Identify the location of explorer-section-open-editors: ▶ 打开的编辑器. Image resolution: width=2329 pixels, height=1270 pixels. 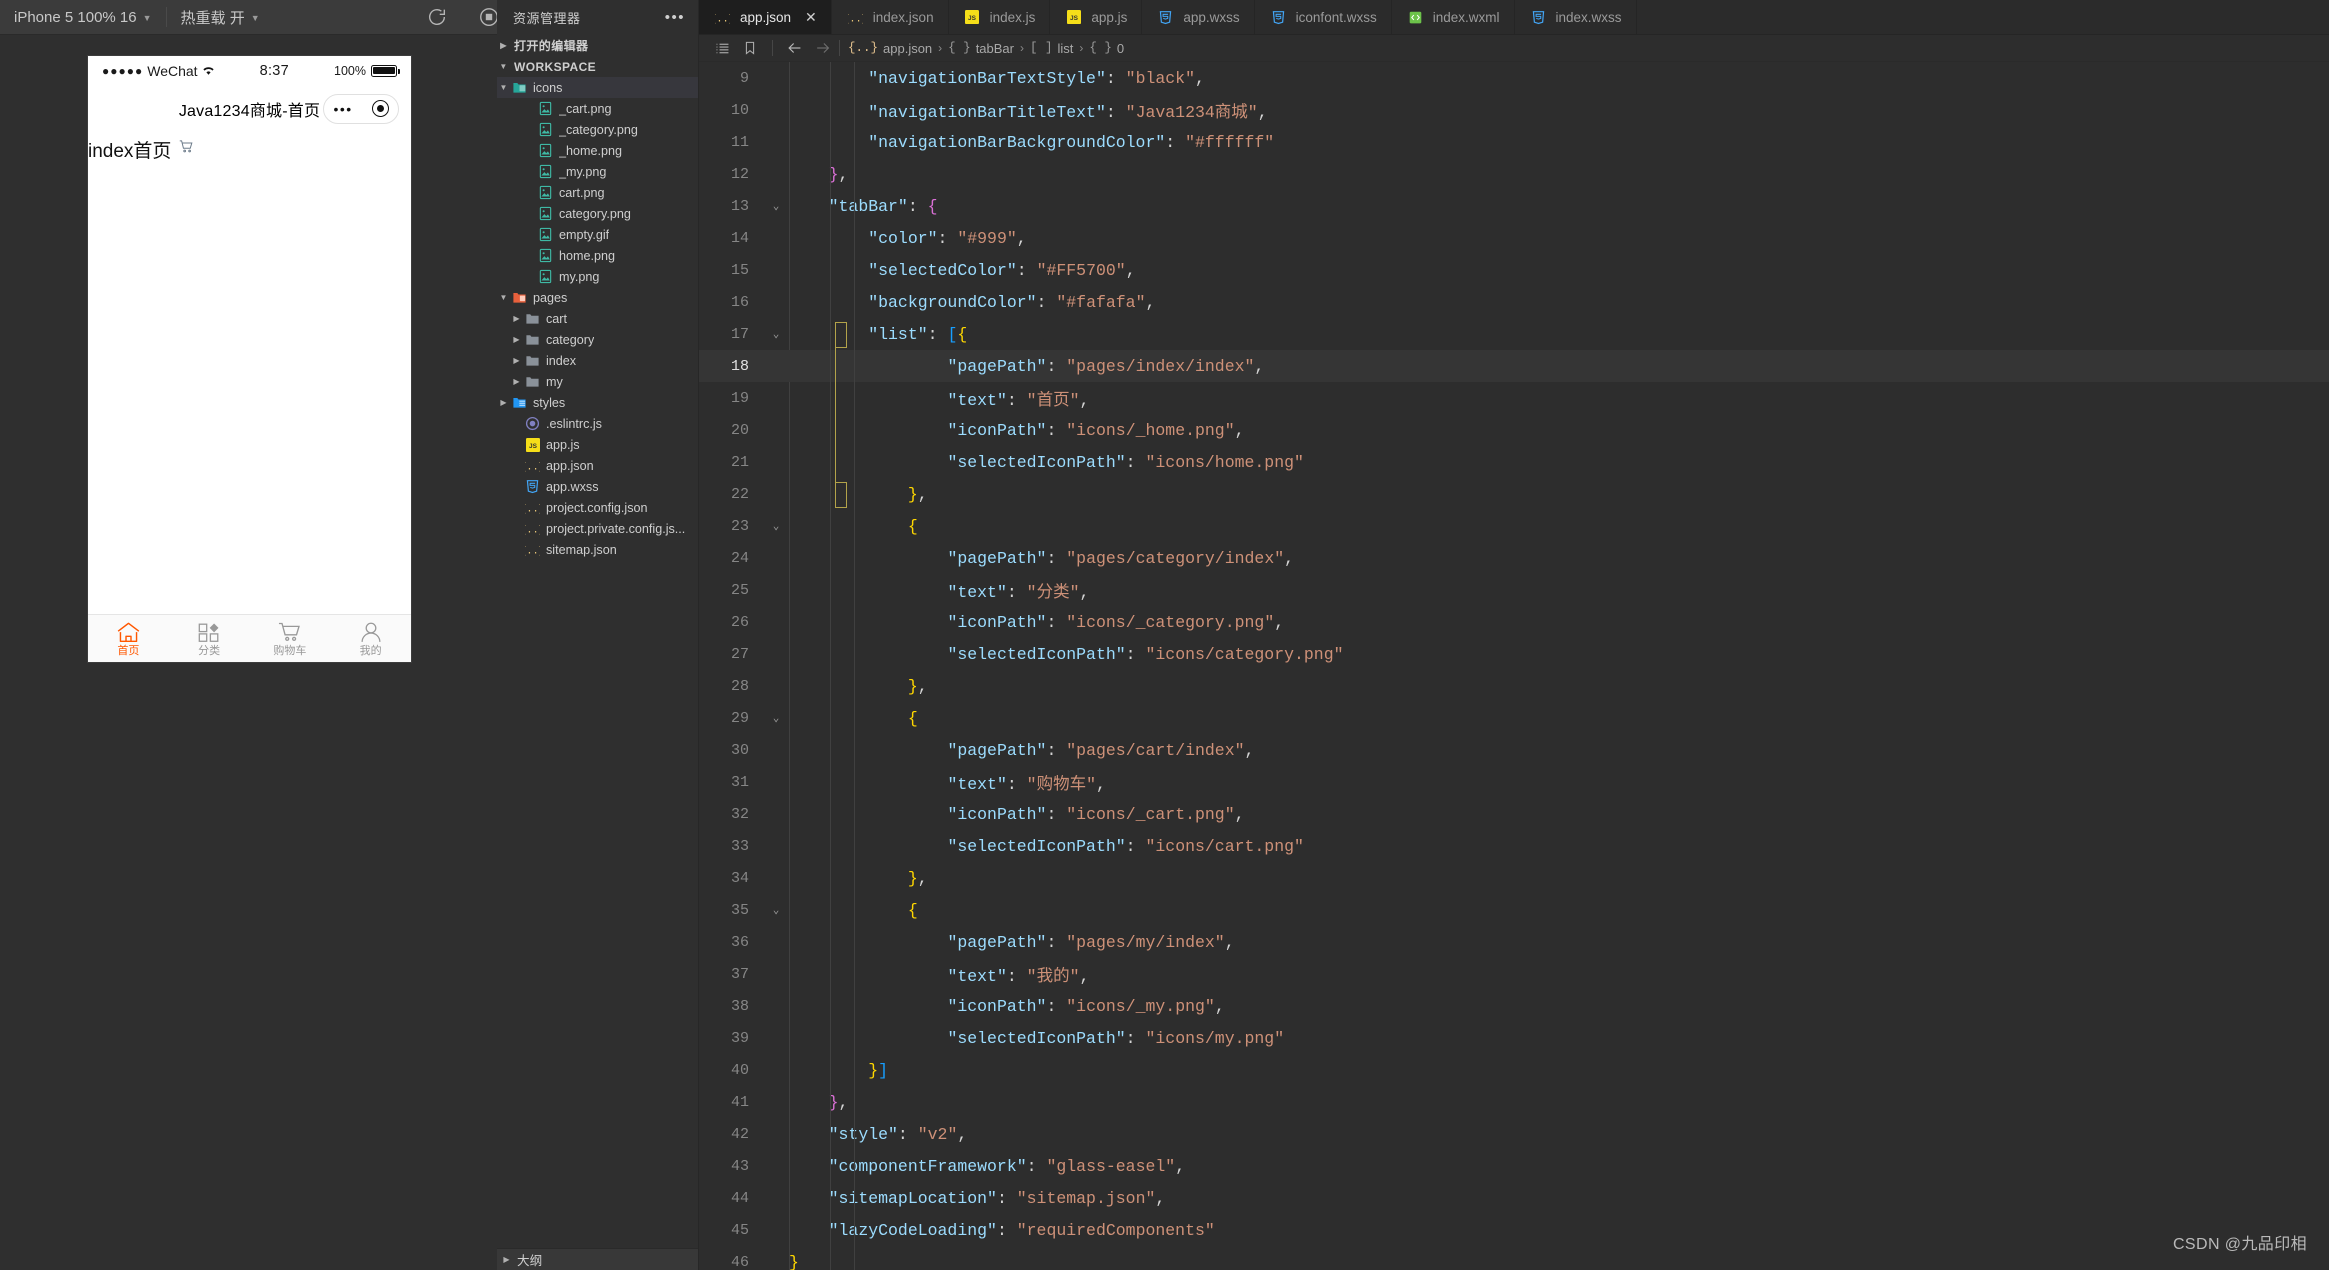
(597, 45).